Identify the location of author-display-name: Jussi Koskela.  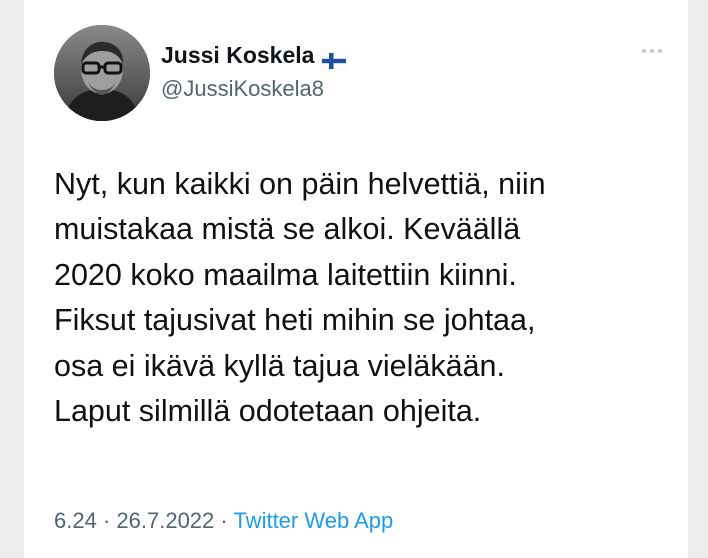
(254, 55).